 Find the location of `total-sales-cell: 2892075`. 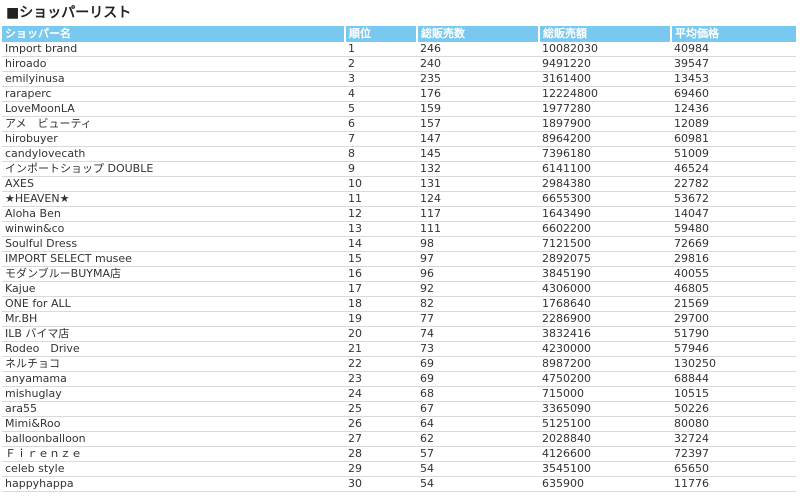

total-sales-cell: 2892075 is located at coordinates (605, 259).